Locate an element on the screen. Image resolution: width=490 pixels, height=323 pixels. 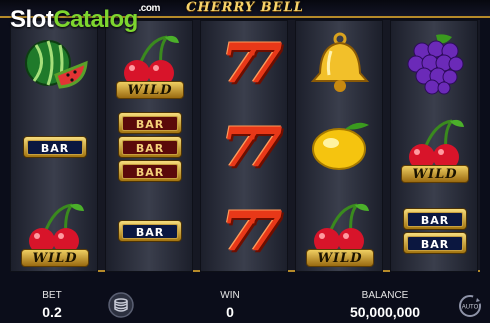
autoplay-button: AUTO is located at coordinates (470, 306).